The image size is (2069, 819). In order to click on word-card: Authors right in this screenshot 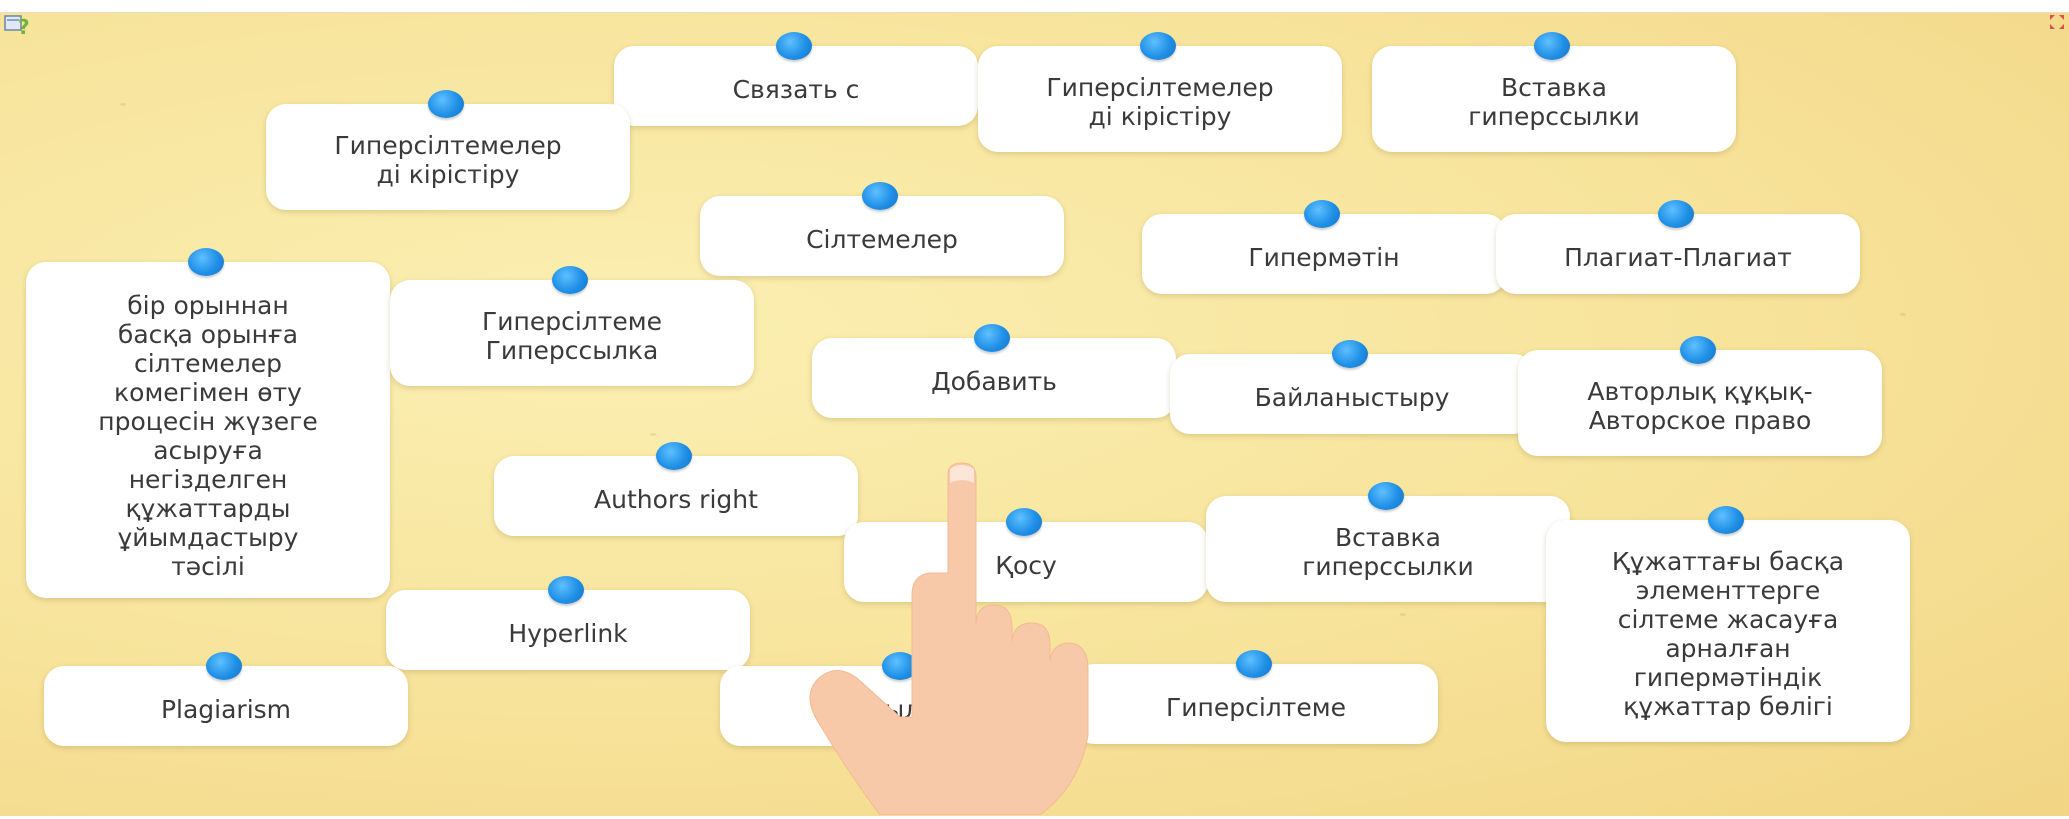, I will do `click(676, 489)`.